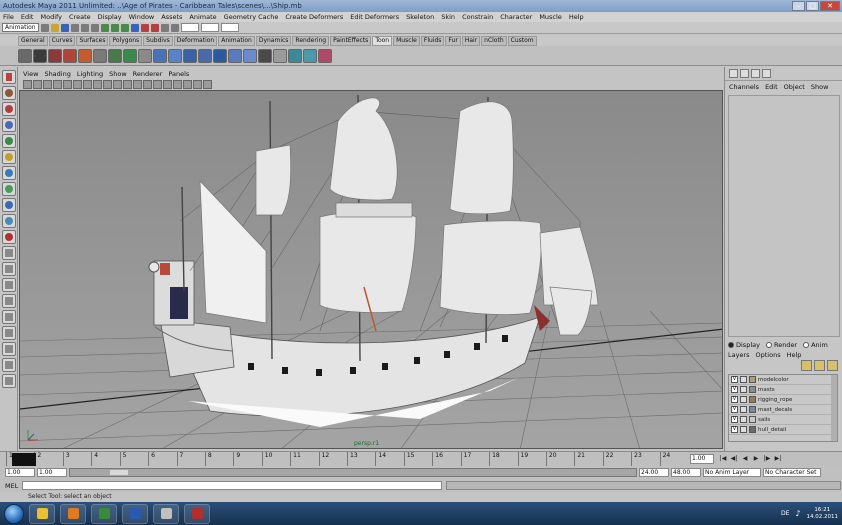  I want to click on save-scene-icon, so click(64, 27).